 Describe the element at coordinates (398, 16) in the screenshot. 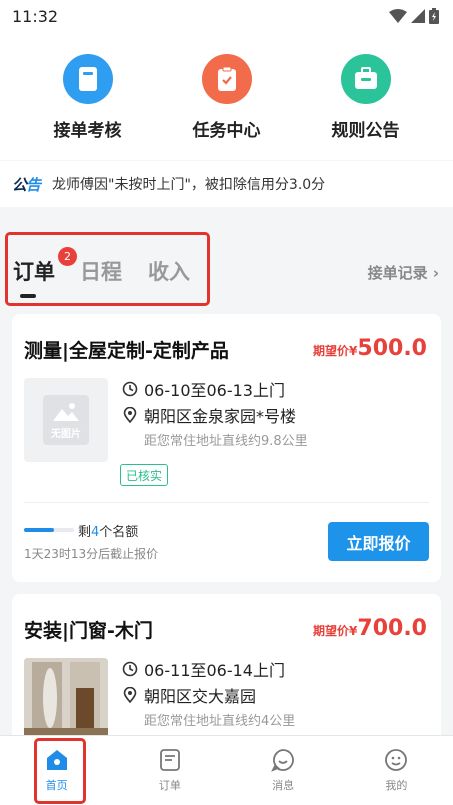

I see `wifi-icon` at that location.